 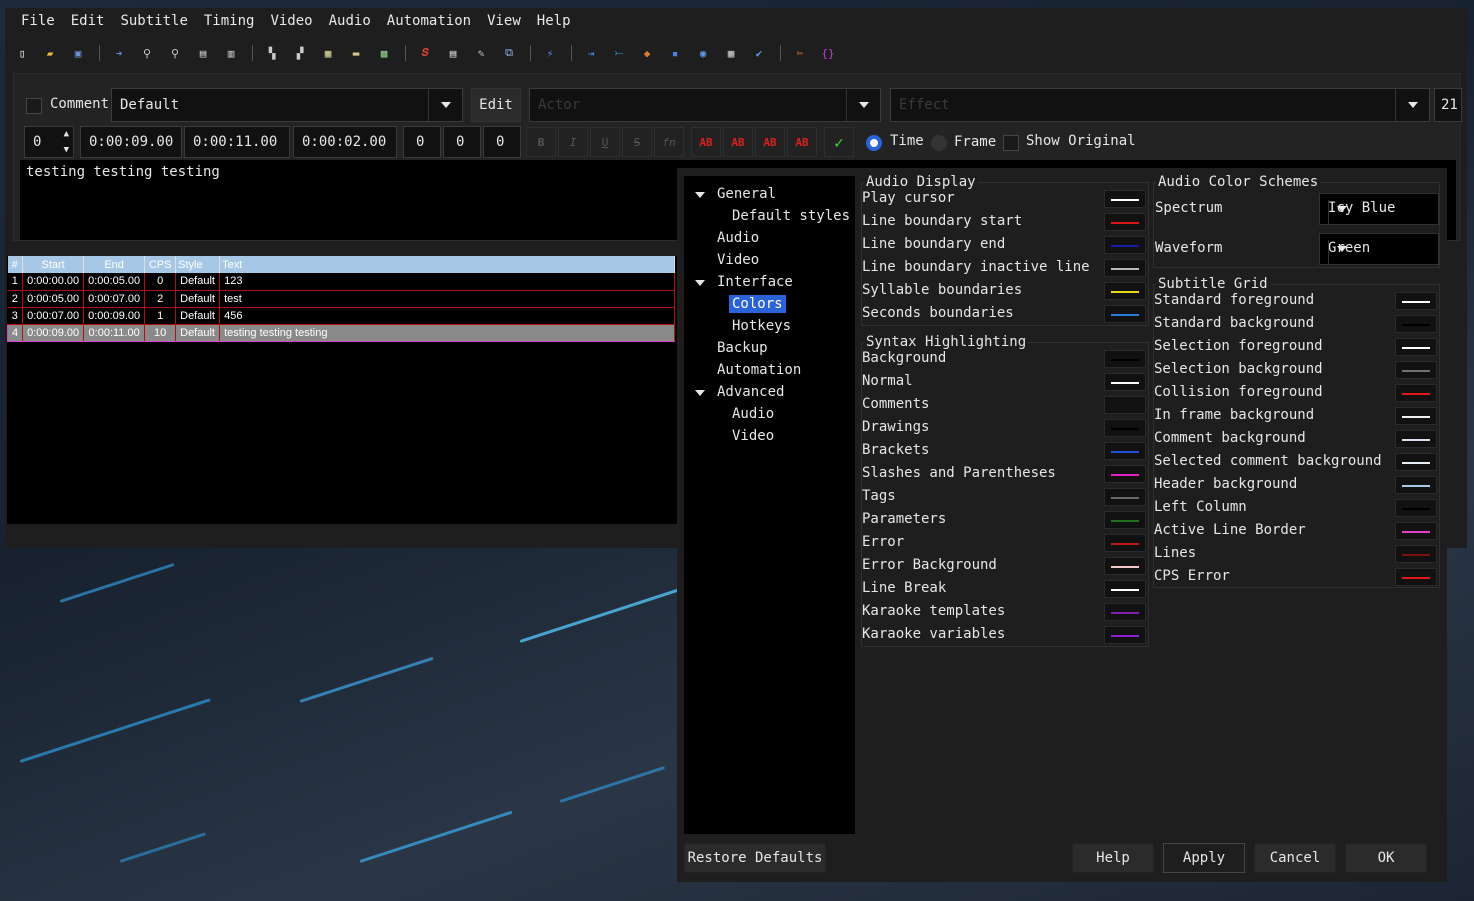 What do you see at coordinates (237, 142) in the screenshot?
I see `end-time-field: 0:00:11.00` at bounding box center [237, 142].